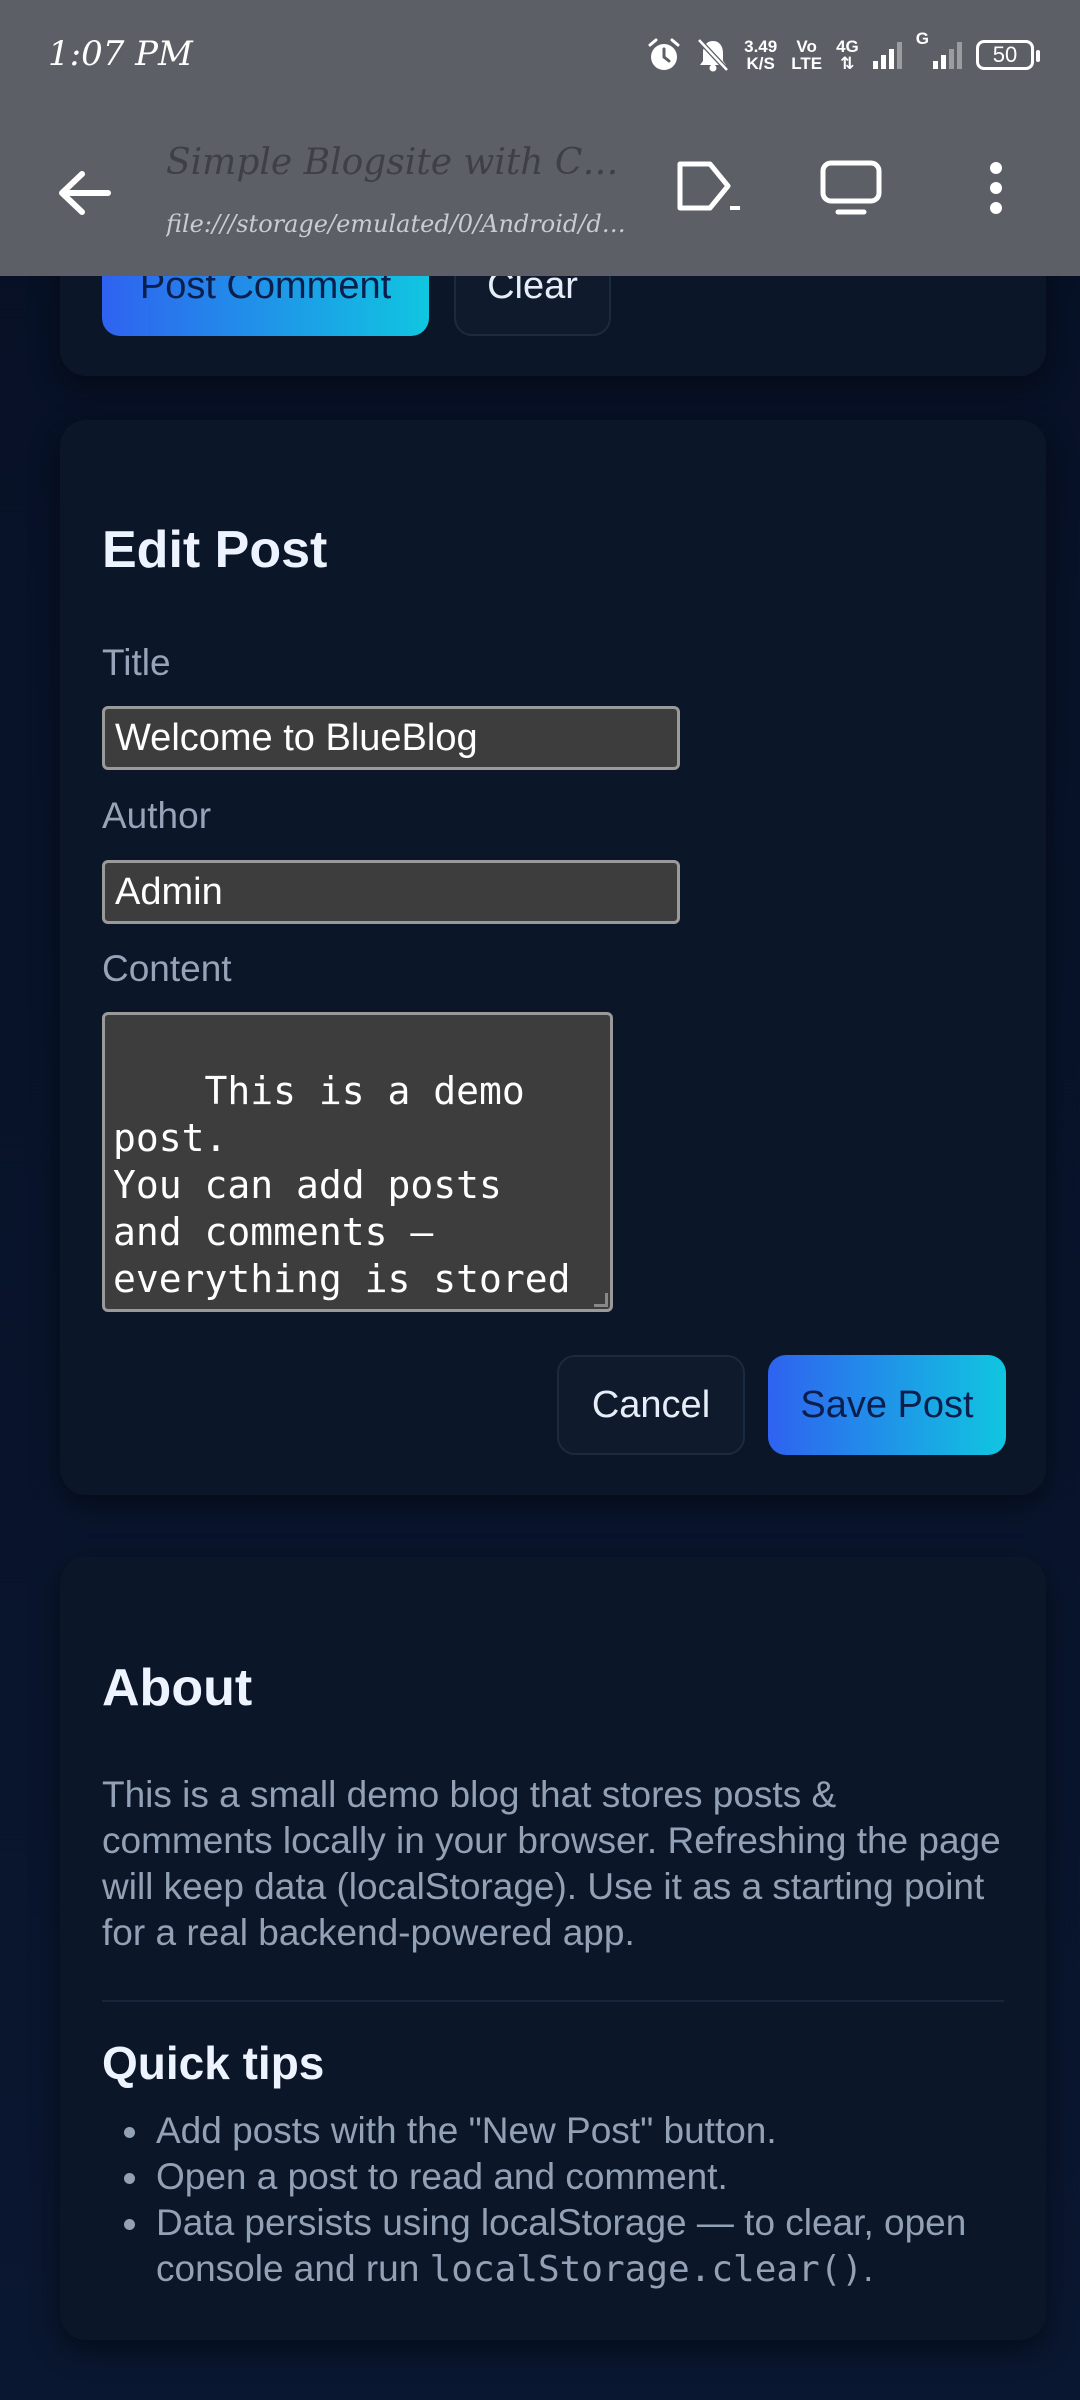 This screenshot has height=2400, width=1080. What do you see at coordinates (557, 2177) in the screenshot?
I see `tip-item: Open a post to read and comment.` at bounding box center [557, 2177].